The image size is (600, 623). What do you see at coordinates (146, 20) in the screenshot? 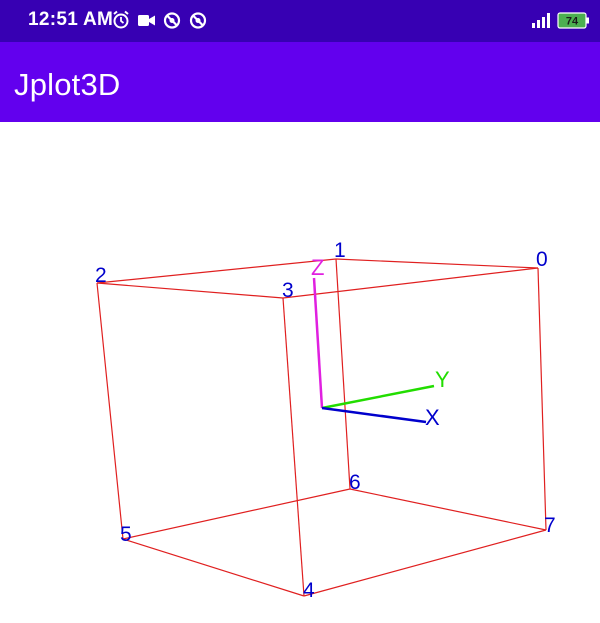
I see `video-camera-icon` at bounding box center [146, 20].